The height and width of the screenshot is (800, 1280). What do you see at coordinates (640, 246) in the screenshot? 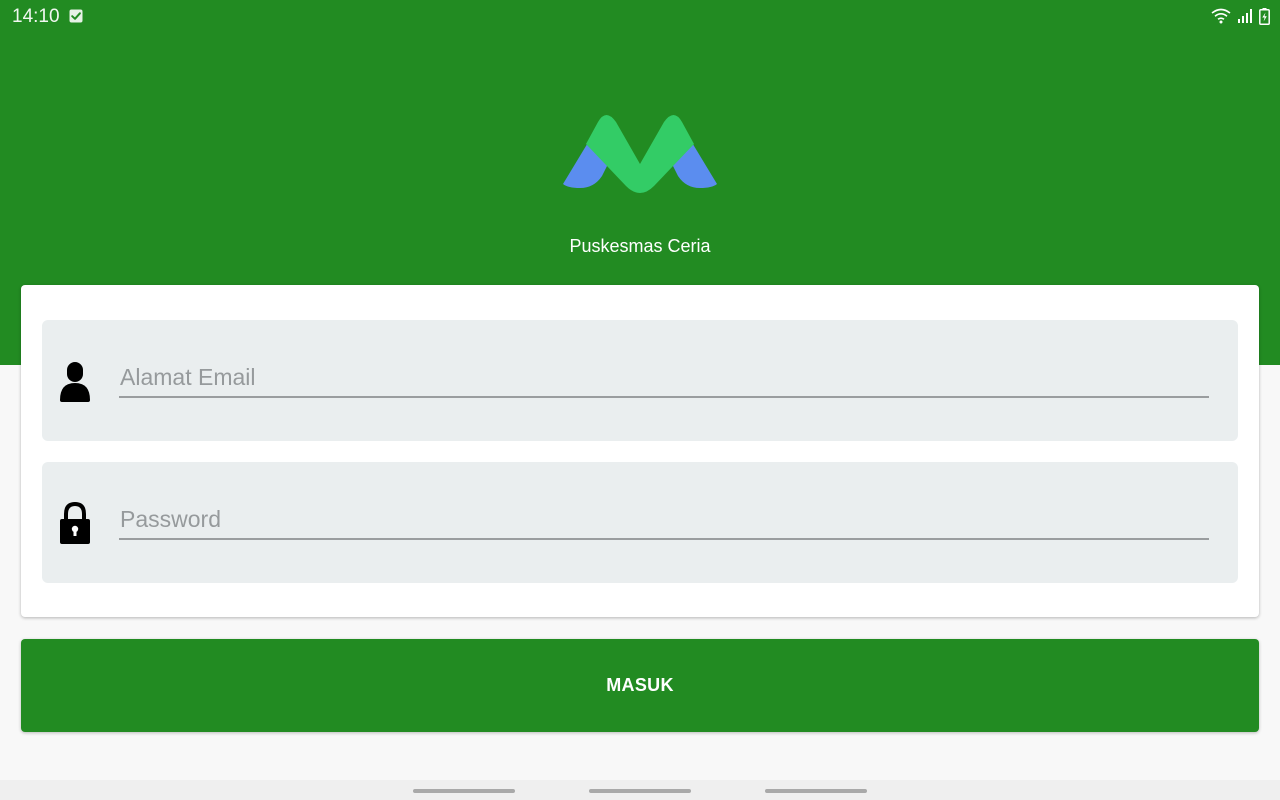
I see `app-name: Puskesmas Ceria` at bounding box center [640, 246].